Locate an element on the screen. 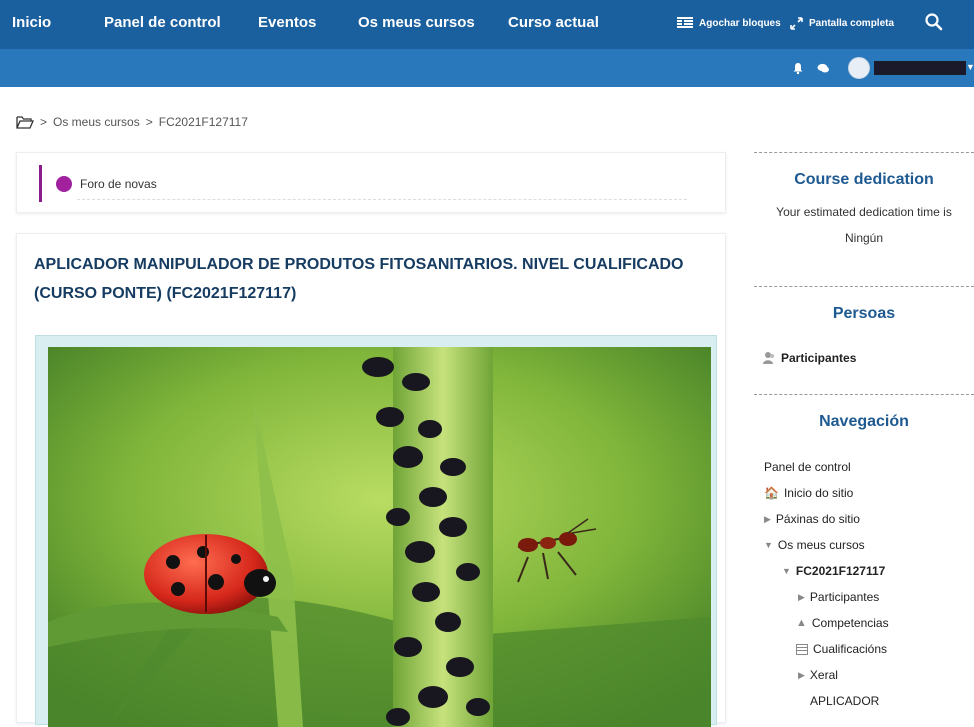  people-block: Persoas Participantes is located at coordinates (864, 340).